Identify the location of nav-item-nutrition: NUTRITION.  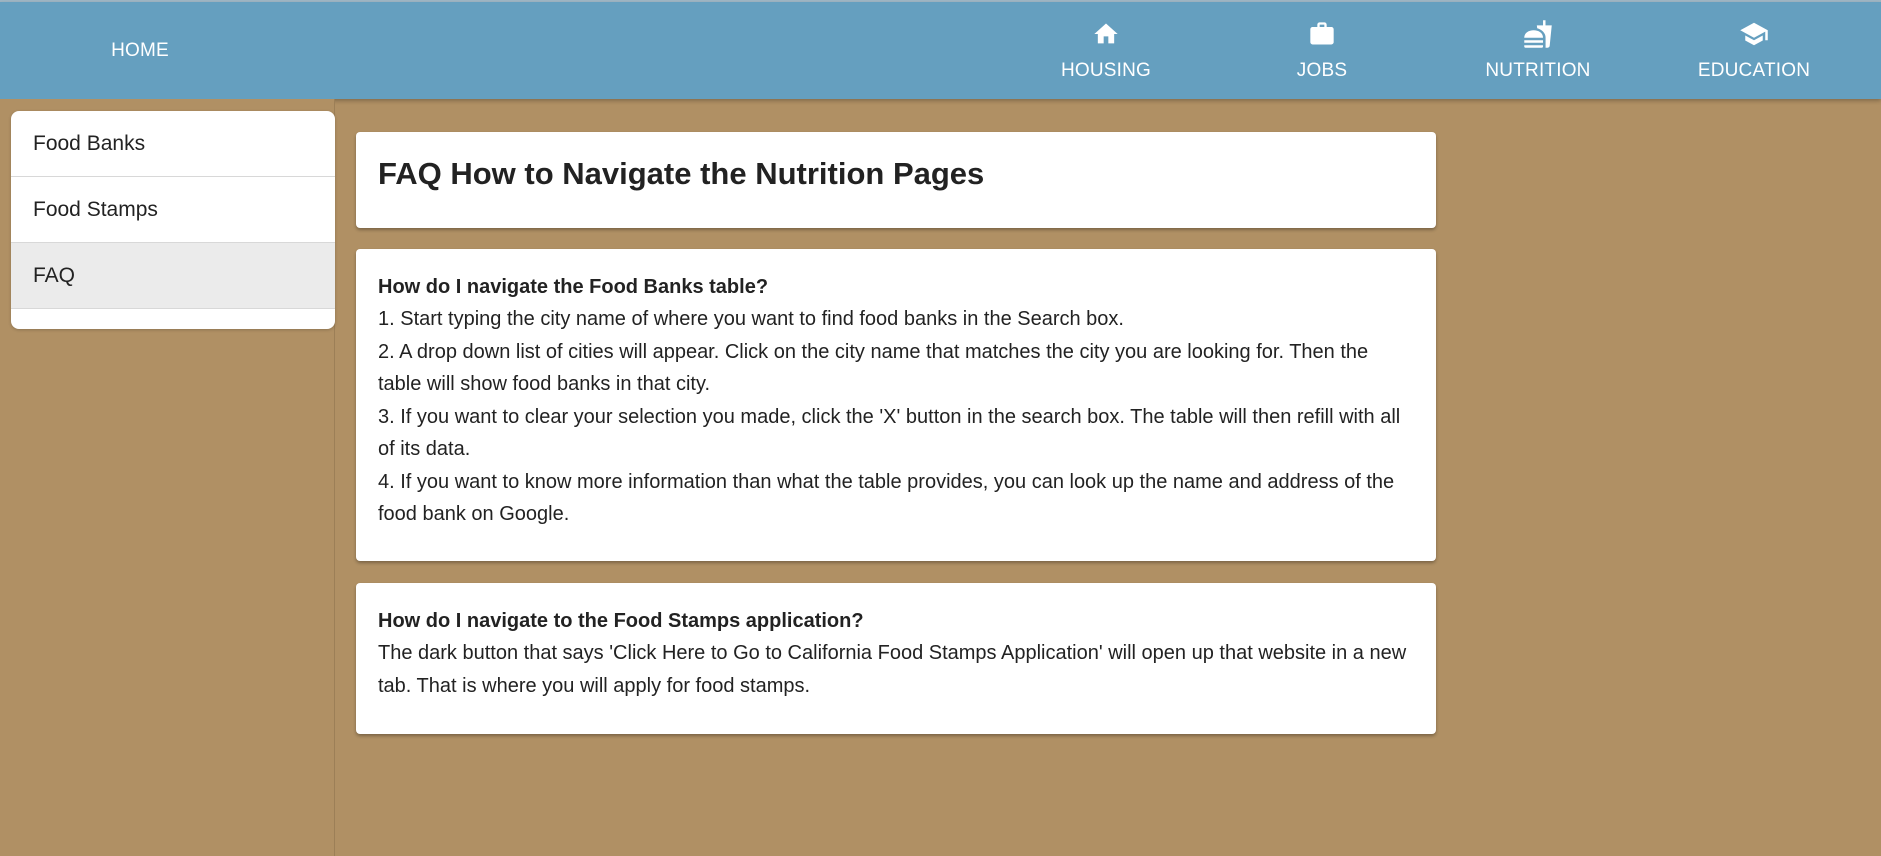
(1538, 50).